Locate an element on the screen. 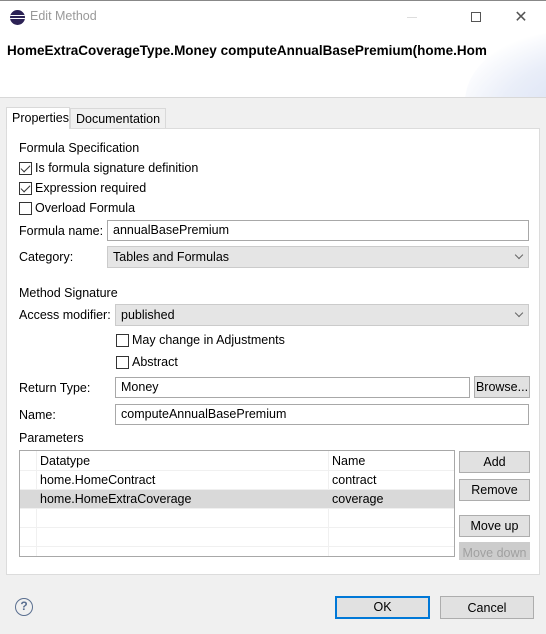  may-change-checkbox is located at coordinates (122, 340).